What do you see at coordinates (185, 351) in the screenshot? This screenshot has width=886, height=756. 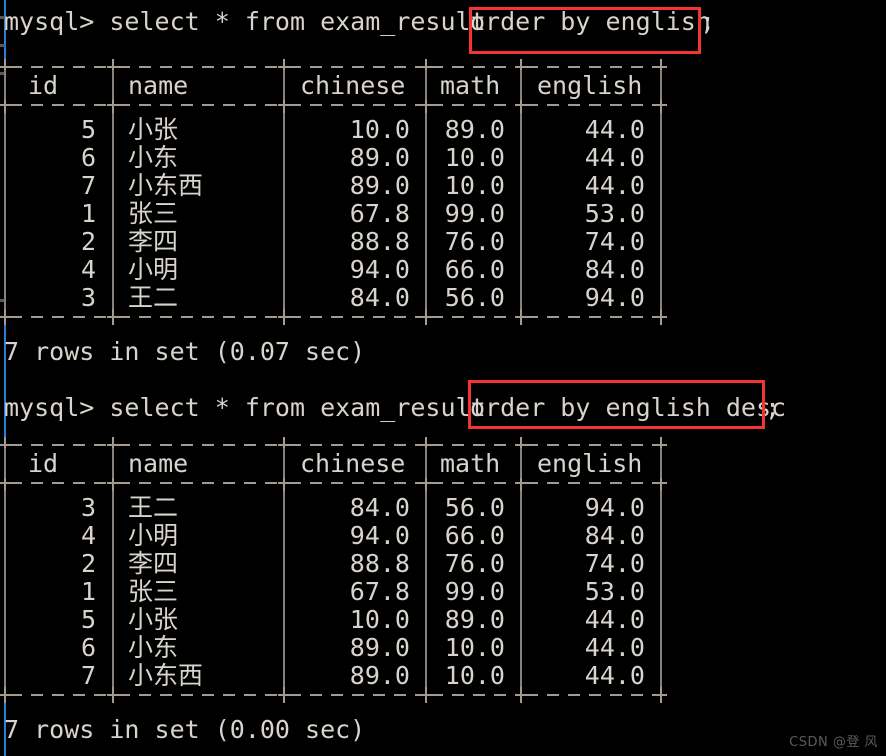 I see `status-line-1: 7 rows in set (0.07 sec)` at bounding box center [185, 351].